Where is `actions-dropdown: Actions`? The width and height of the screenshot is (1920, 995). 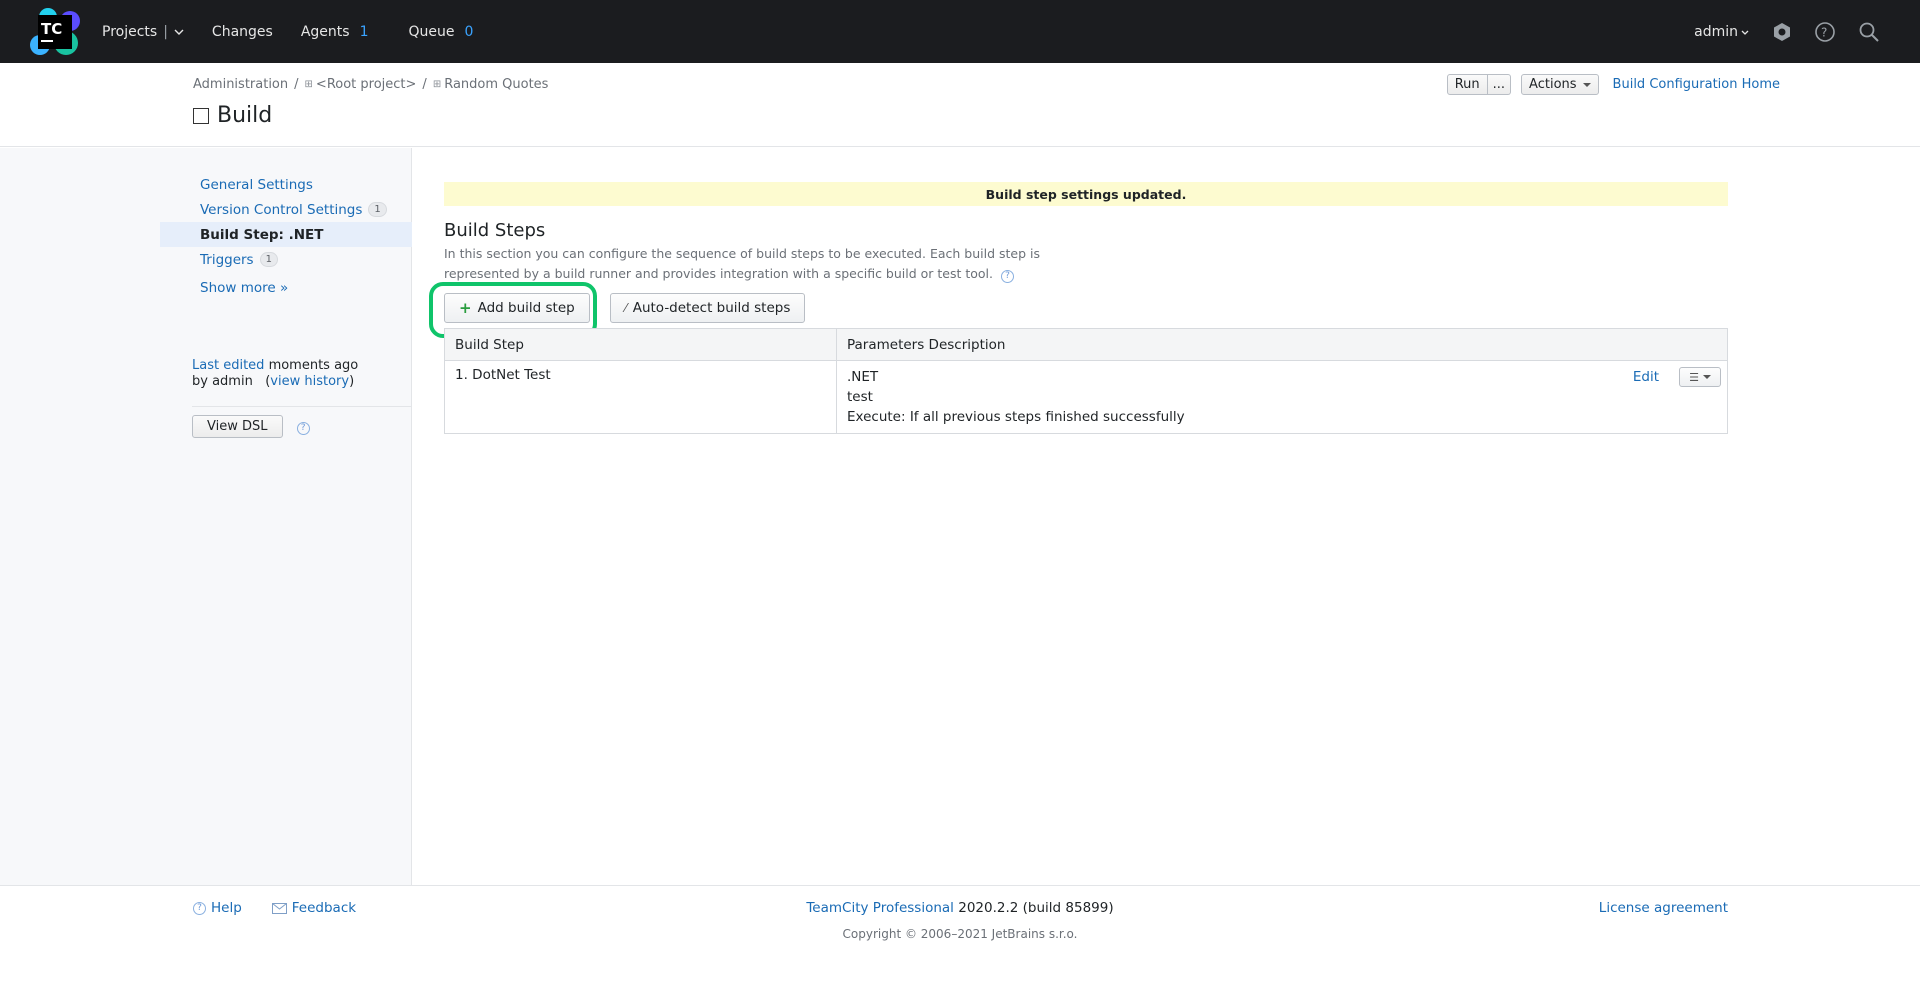 actions-dropdown: Actions is located at coordinates (1560, 84).